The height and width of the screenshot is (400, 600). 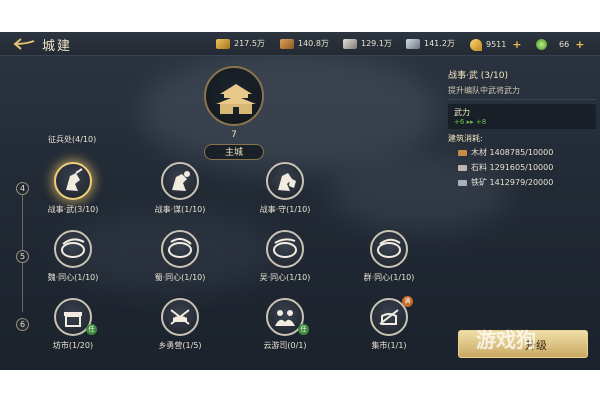 I want to click on stat-name: 武力, so click(x=462, y=112).